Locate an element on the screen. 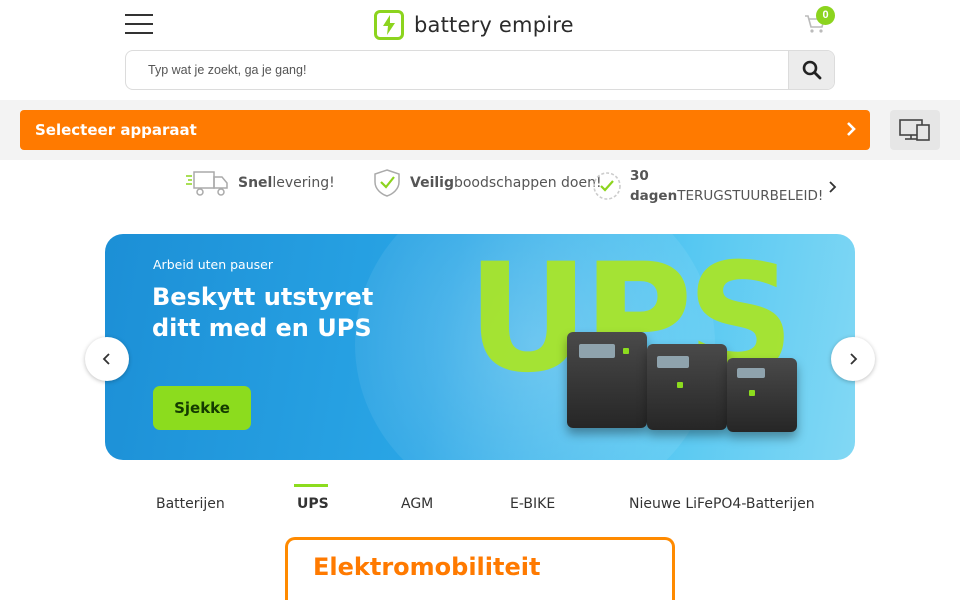  carousel-prev-button is located at coordinates (107, 359).